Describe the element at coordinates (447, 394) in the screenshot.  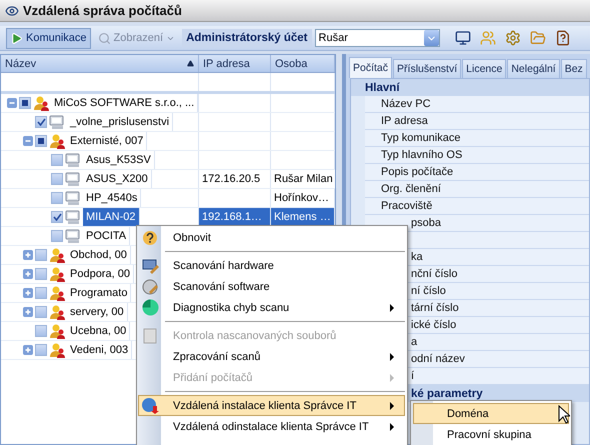
I see `section-title: ké parametry` at that location.